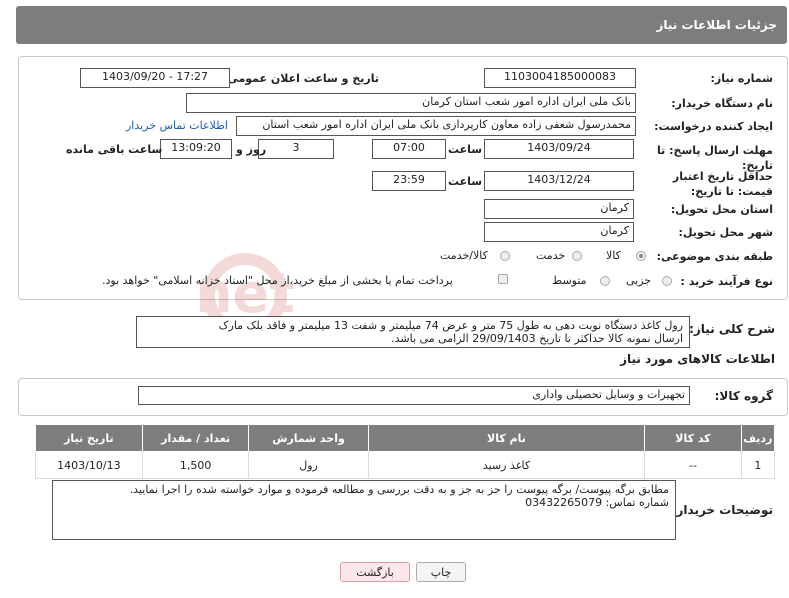 This screenshot has height=598, width=789. I want to click on payment-checkbox, so click(503, 279).